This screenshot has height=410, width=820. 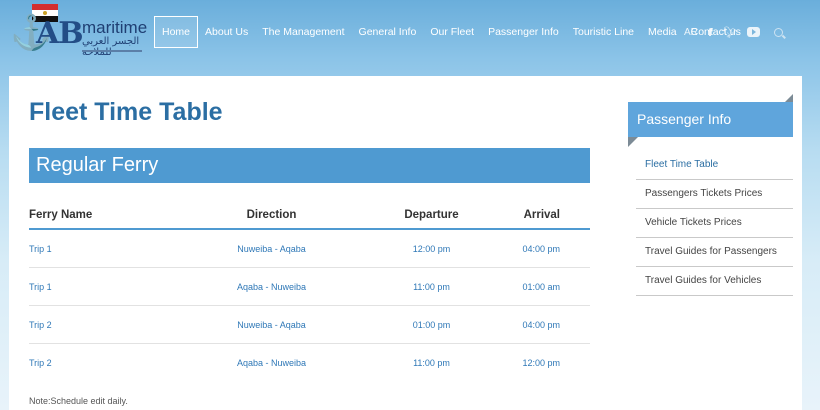 I want to click on section-header: Regular Ferry, so click(x=309, y=165).